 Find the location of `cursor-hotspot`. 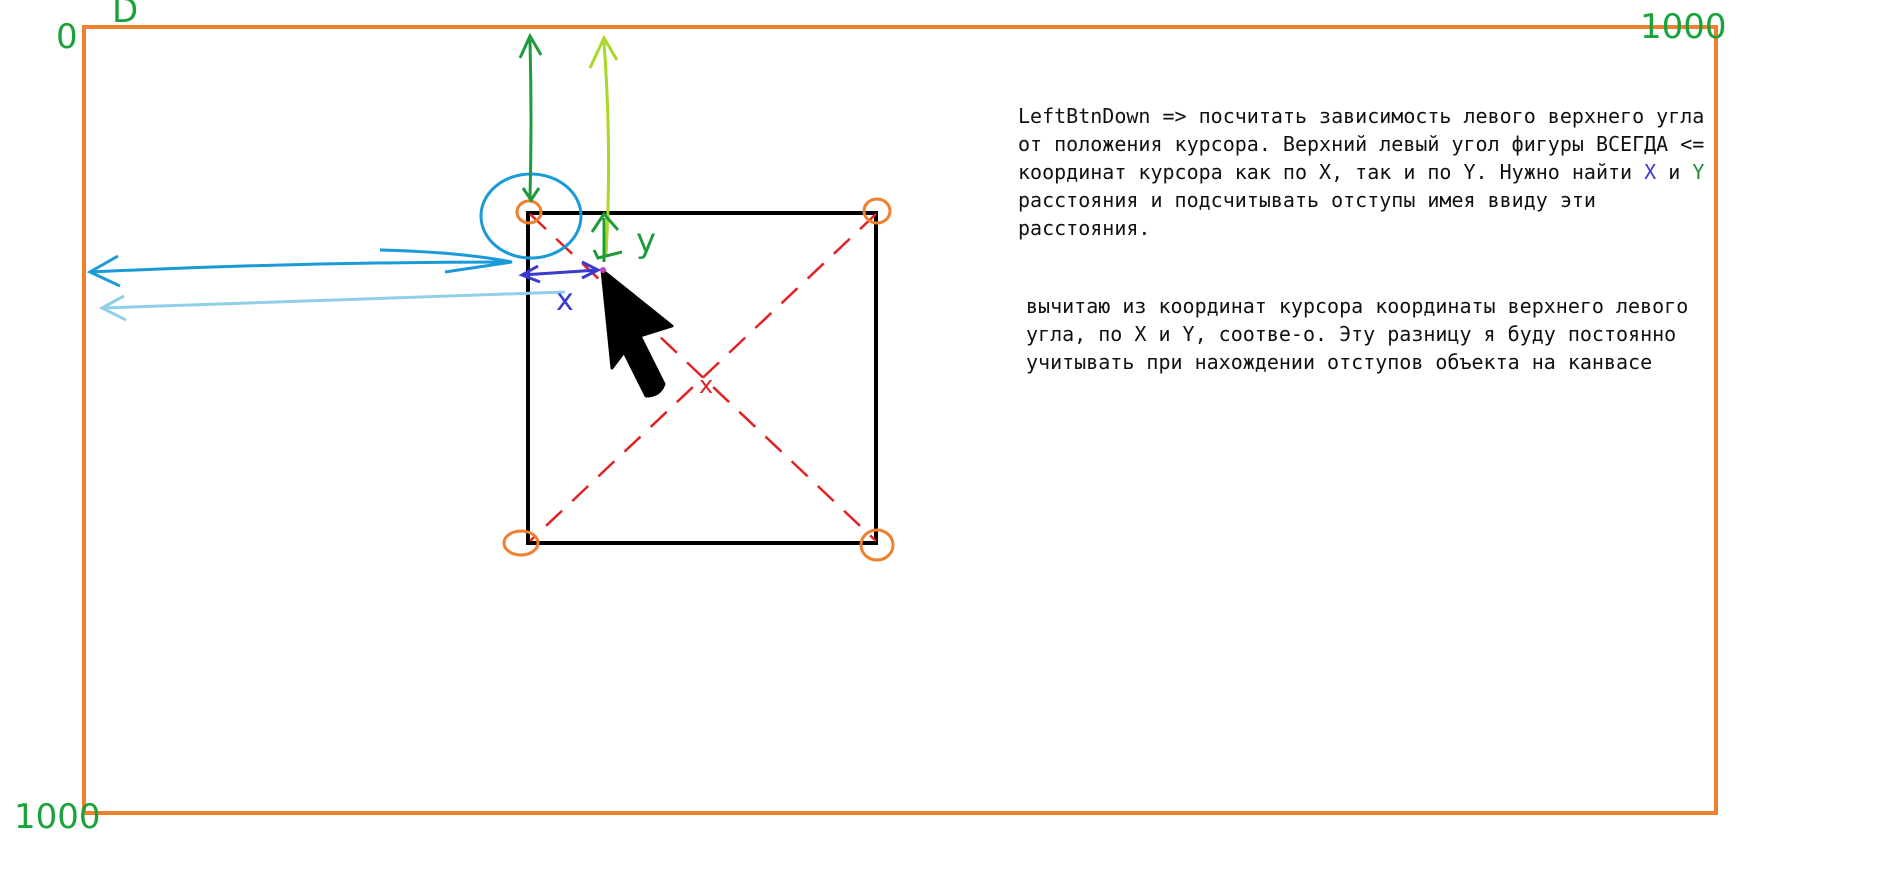

cursor-hotspot is located at coordinates (603, 270).